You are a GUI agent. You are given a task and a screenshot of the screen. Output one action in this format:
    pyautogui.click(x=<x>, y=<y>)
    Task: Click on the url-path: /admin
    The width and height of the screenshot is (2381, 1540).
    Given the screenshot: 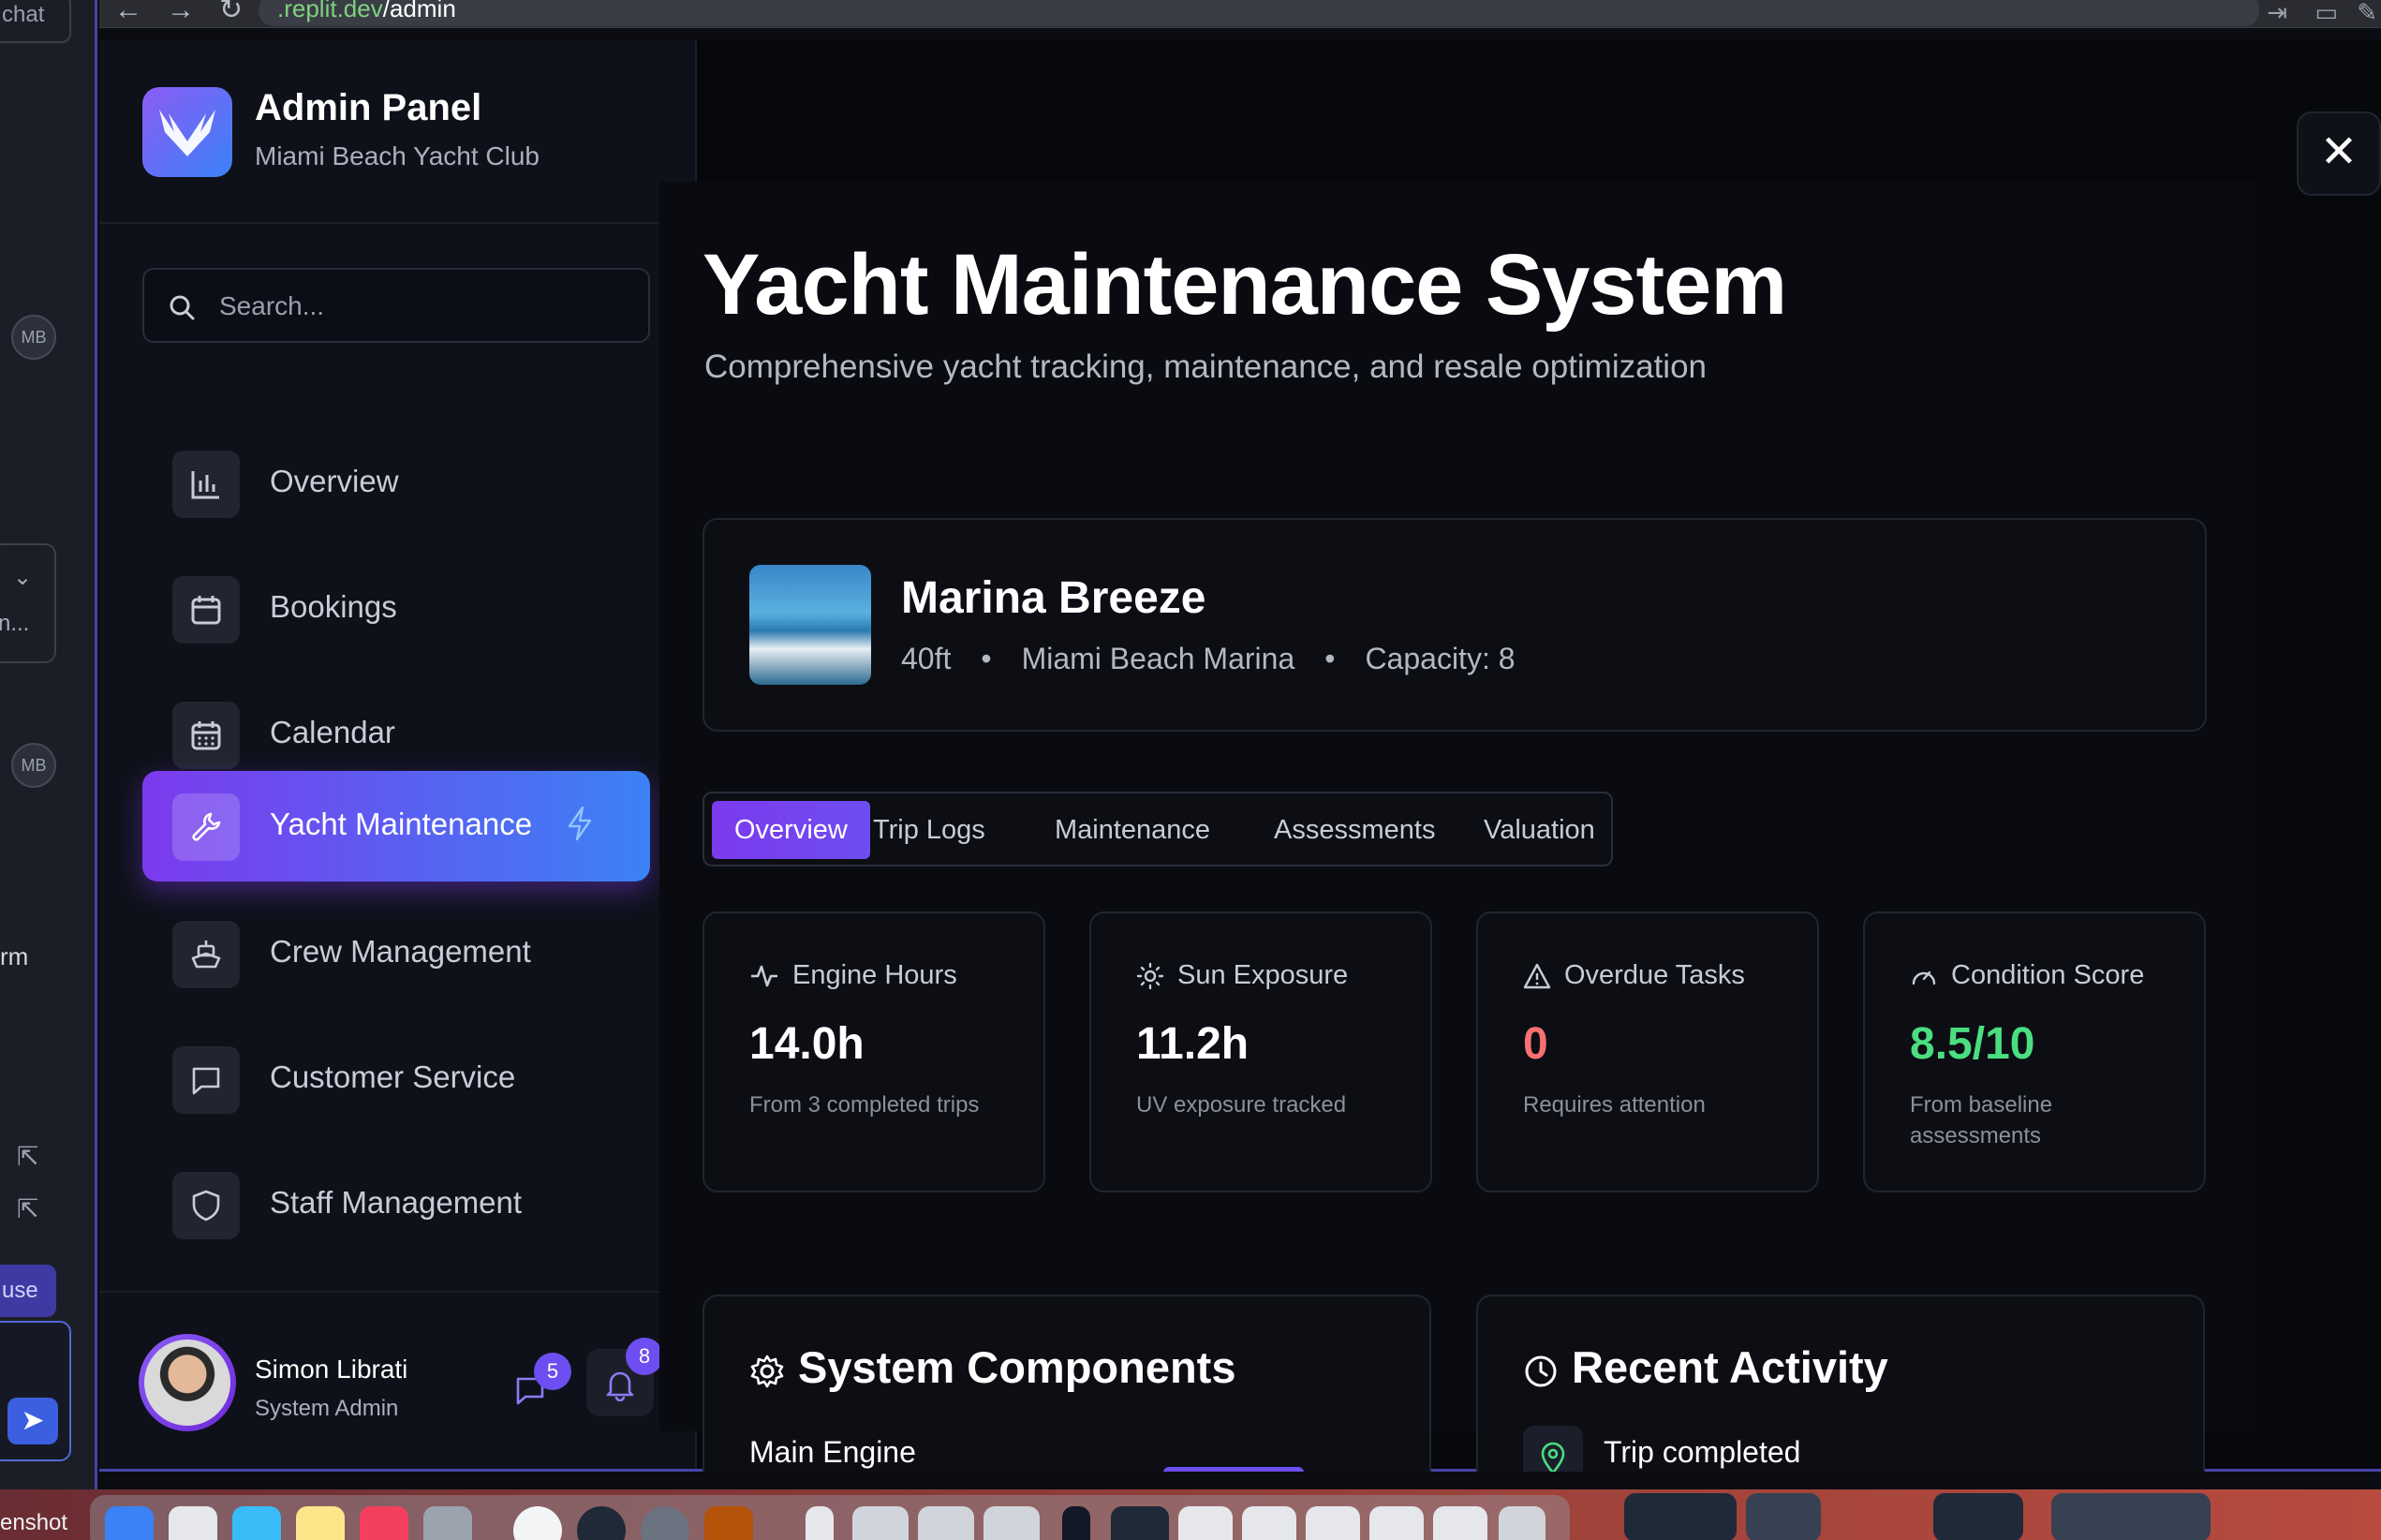 What is the action you would take?
    pyautogui.click(x=419, y=11)
    